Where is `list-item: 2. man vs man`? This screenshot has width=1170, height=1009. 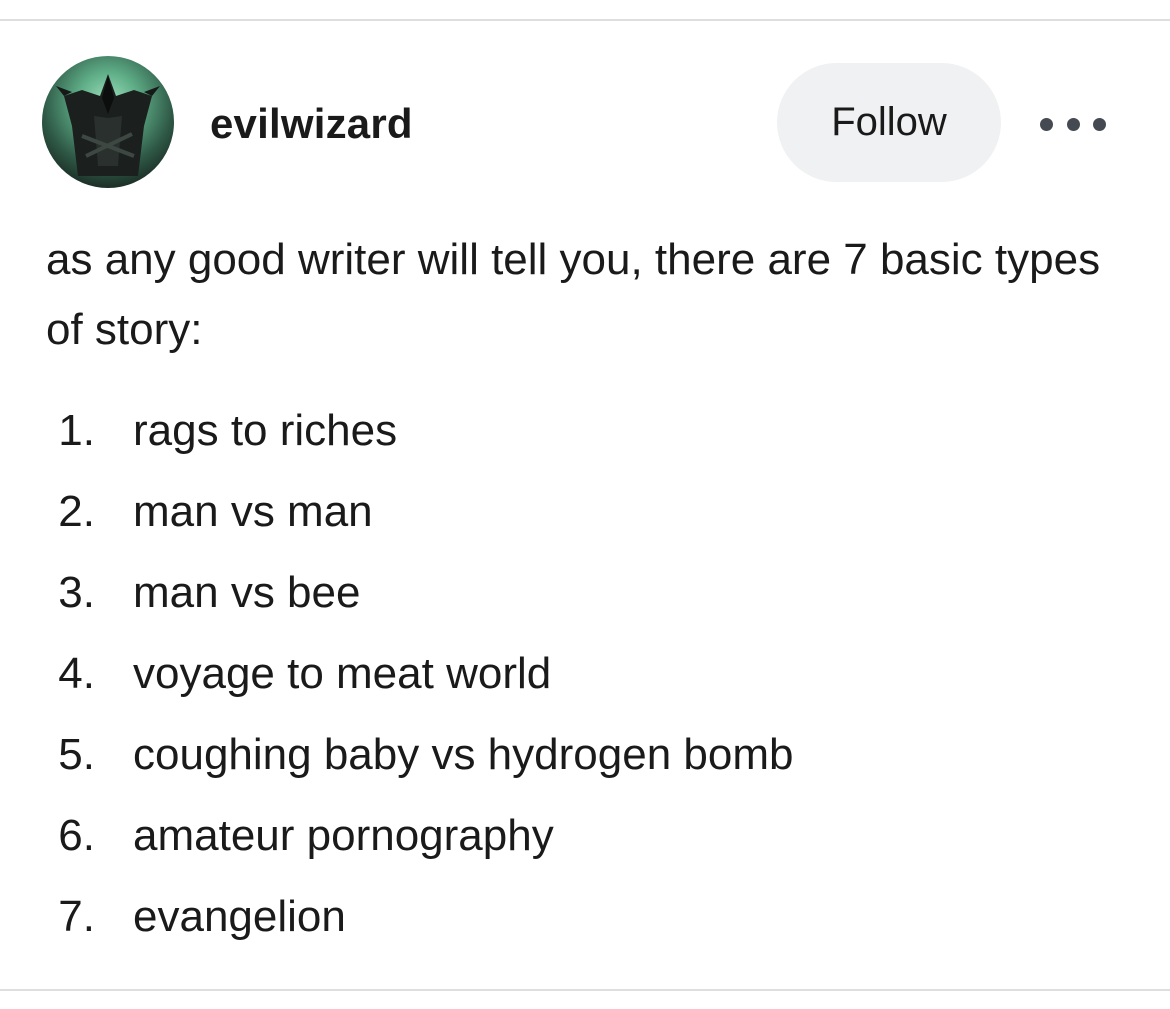
list-item: 2. man vs man is located at coordinates (585, 511).